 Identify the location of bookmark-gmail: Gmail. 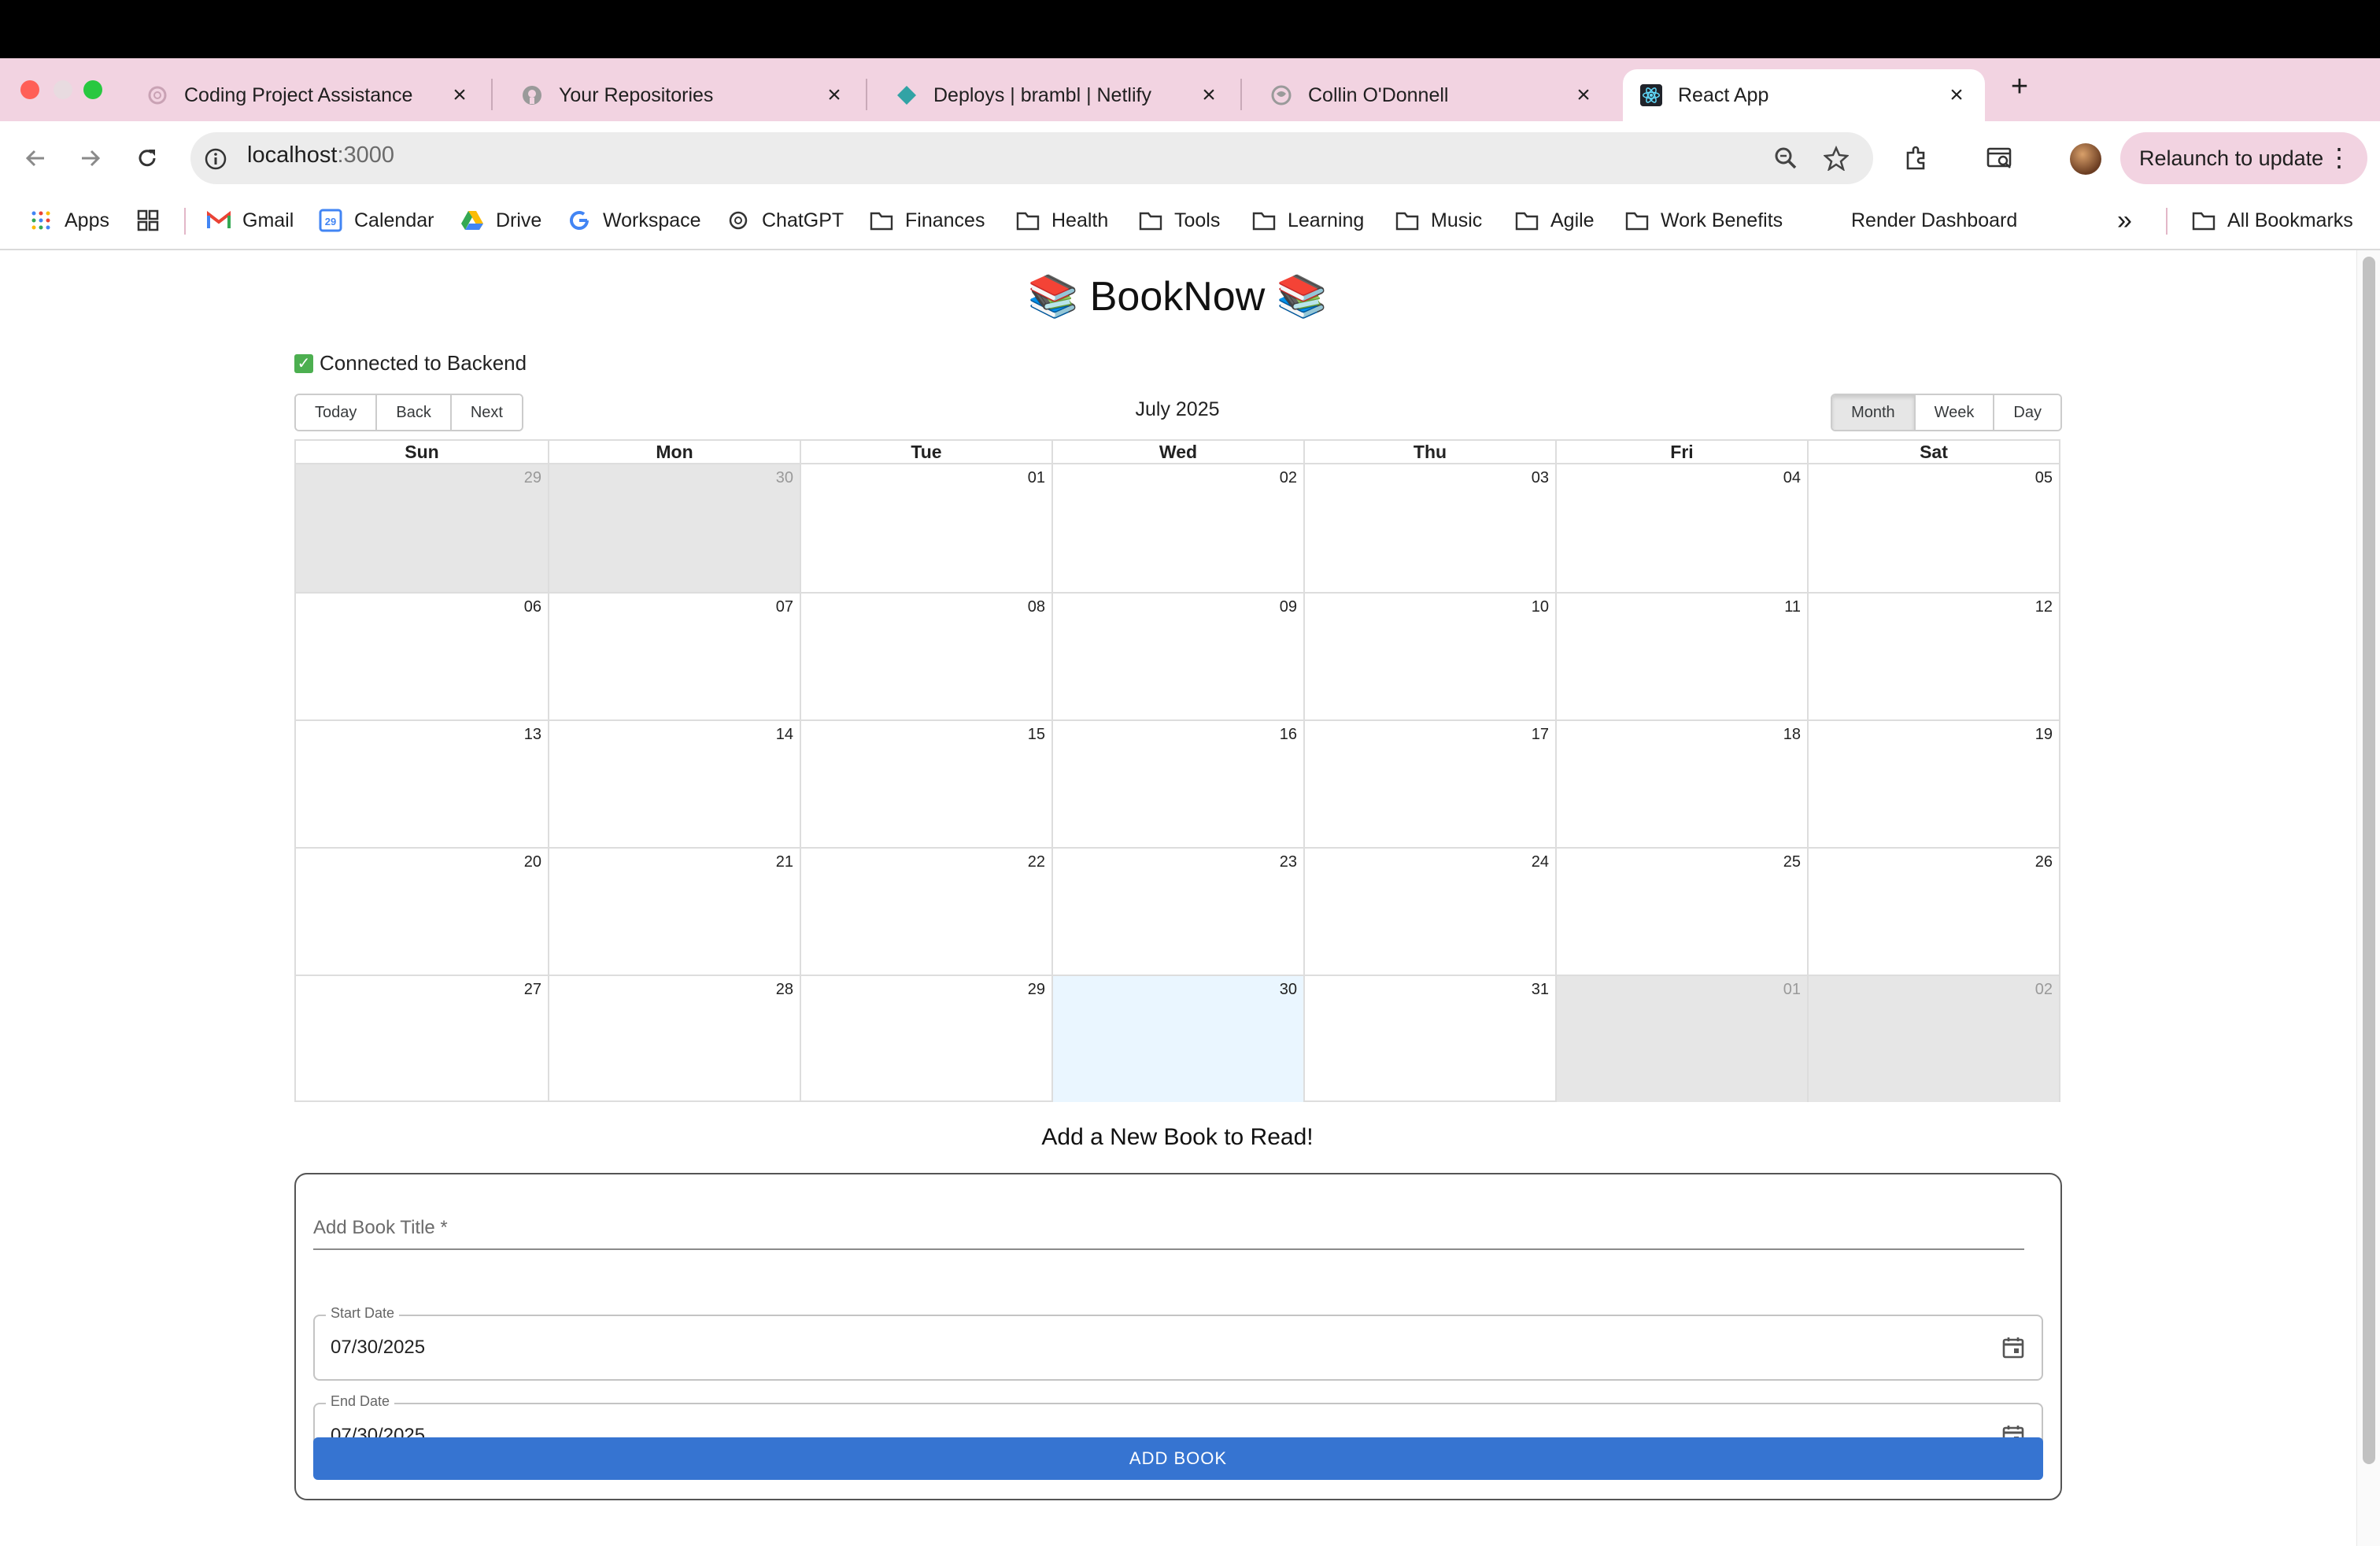
(250, 220).